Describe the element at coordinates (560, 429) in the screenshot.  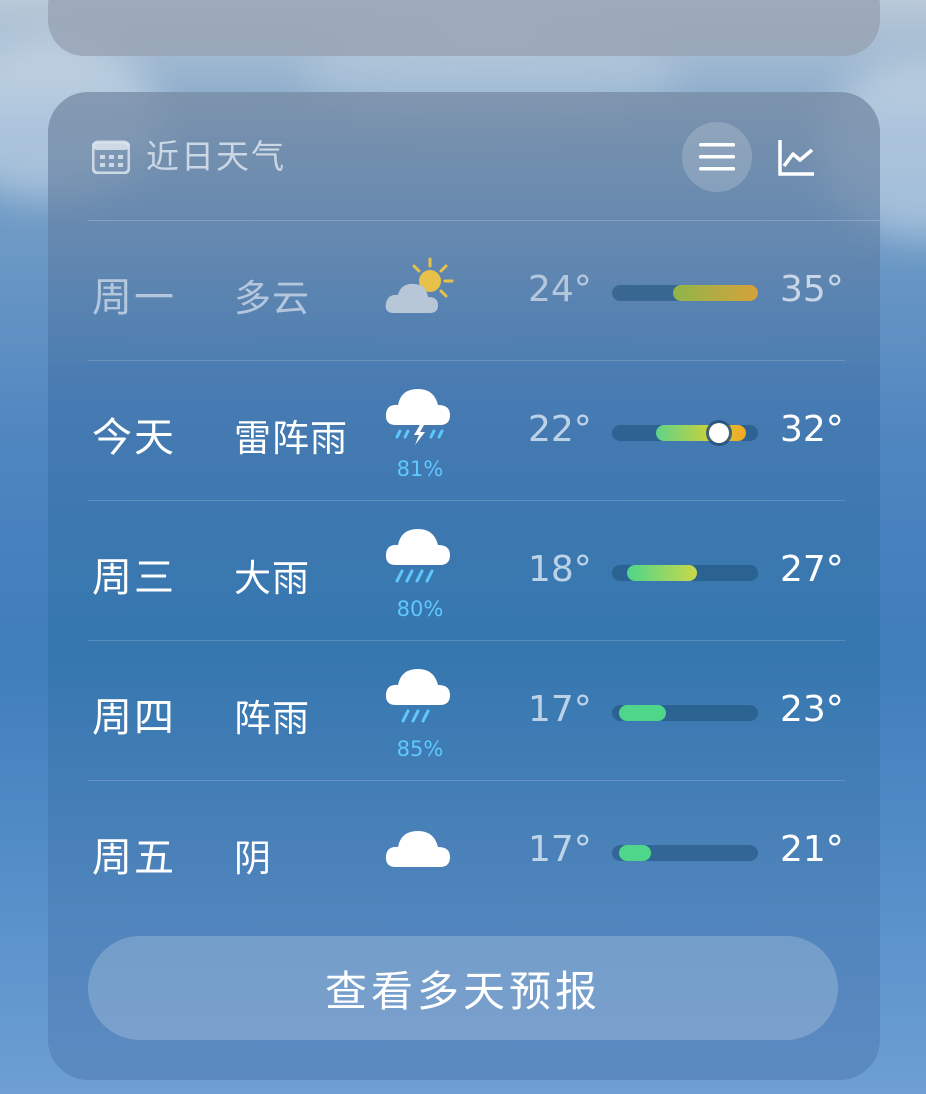
I see `low-temp: 22°` at that location.